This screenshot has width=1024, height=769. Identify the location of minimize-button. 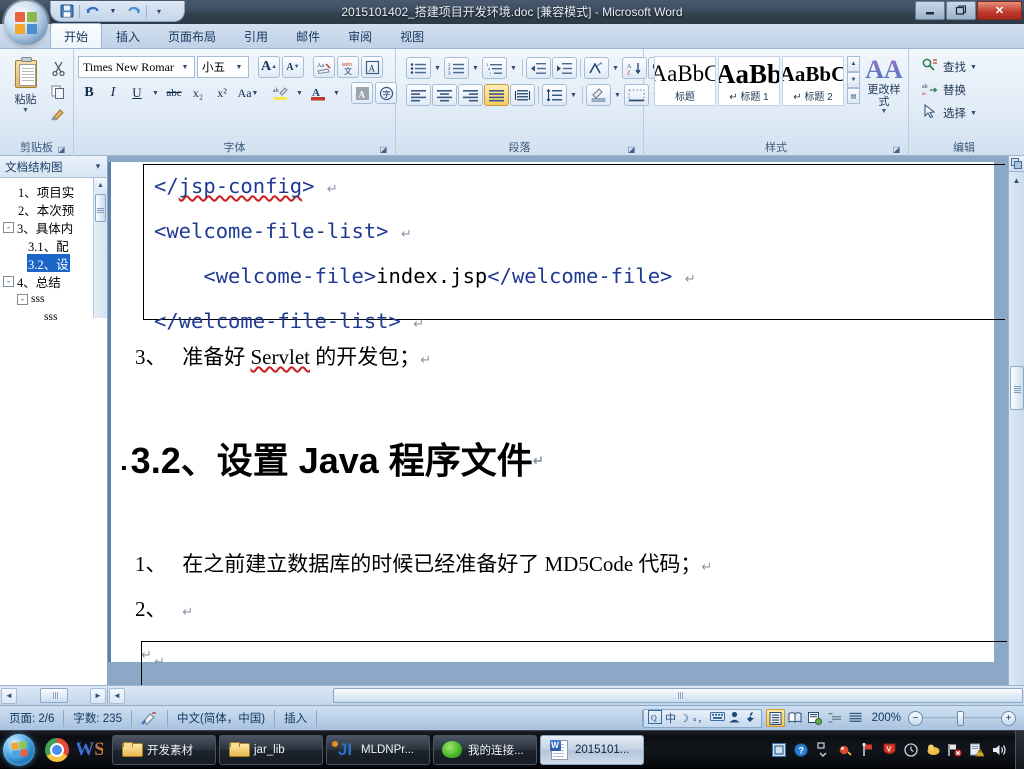
(930, 10).